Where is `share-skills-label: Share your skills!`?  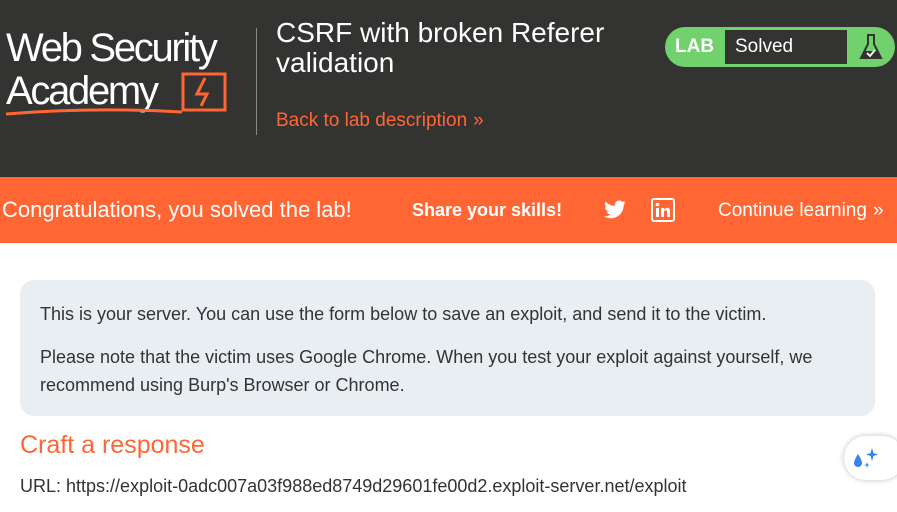
share-skills-label: Share your skills! is located at coordinates (487, 210).